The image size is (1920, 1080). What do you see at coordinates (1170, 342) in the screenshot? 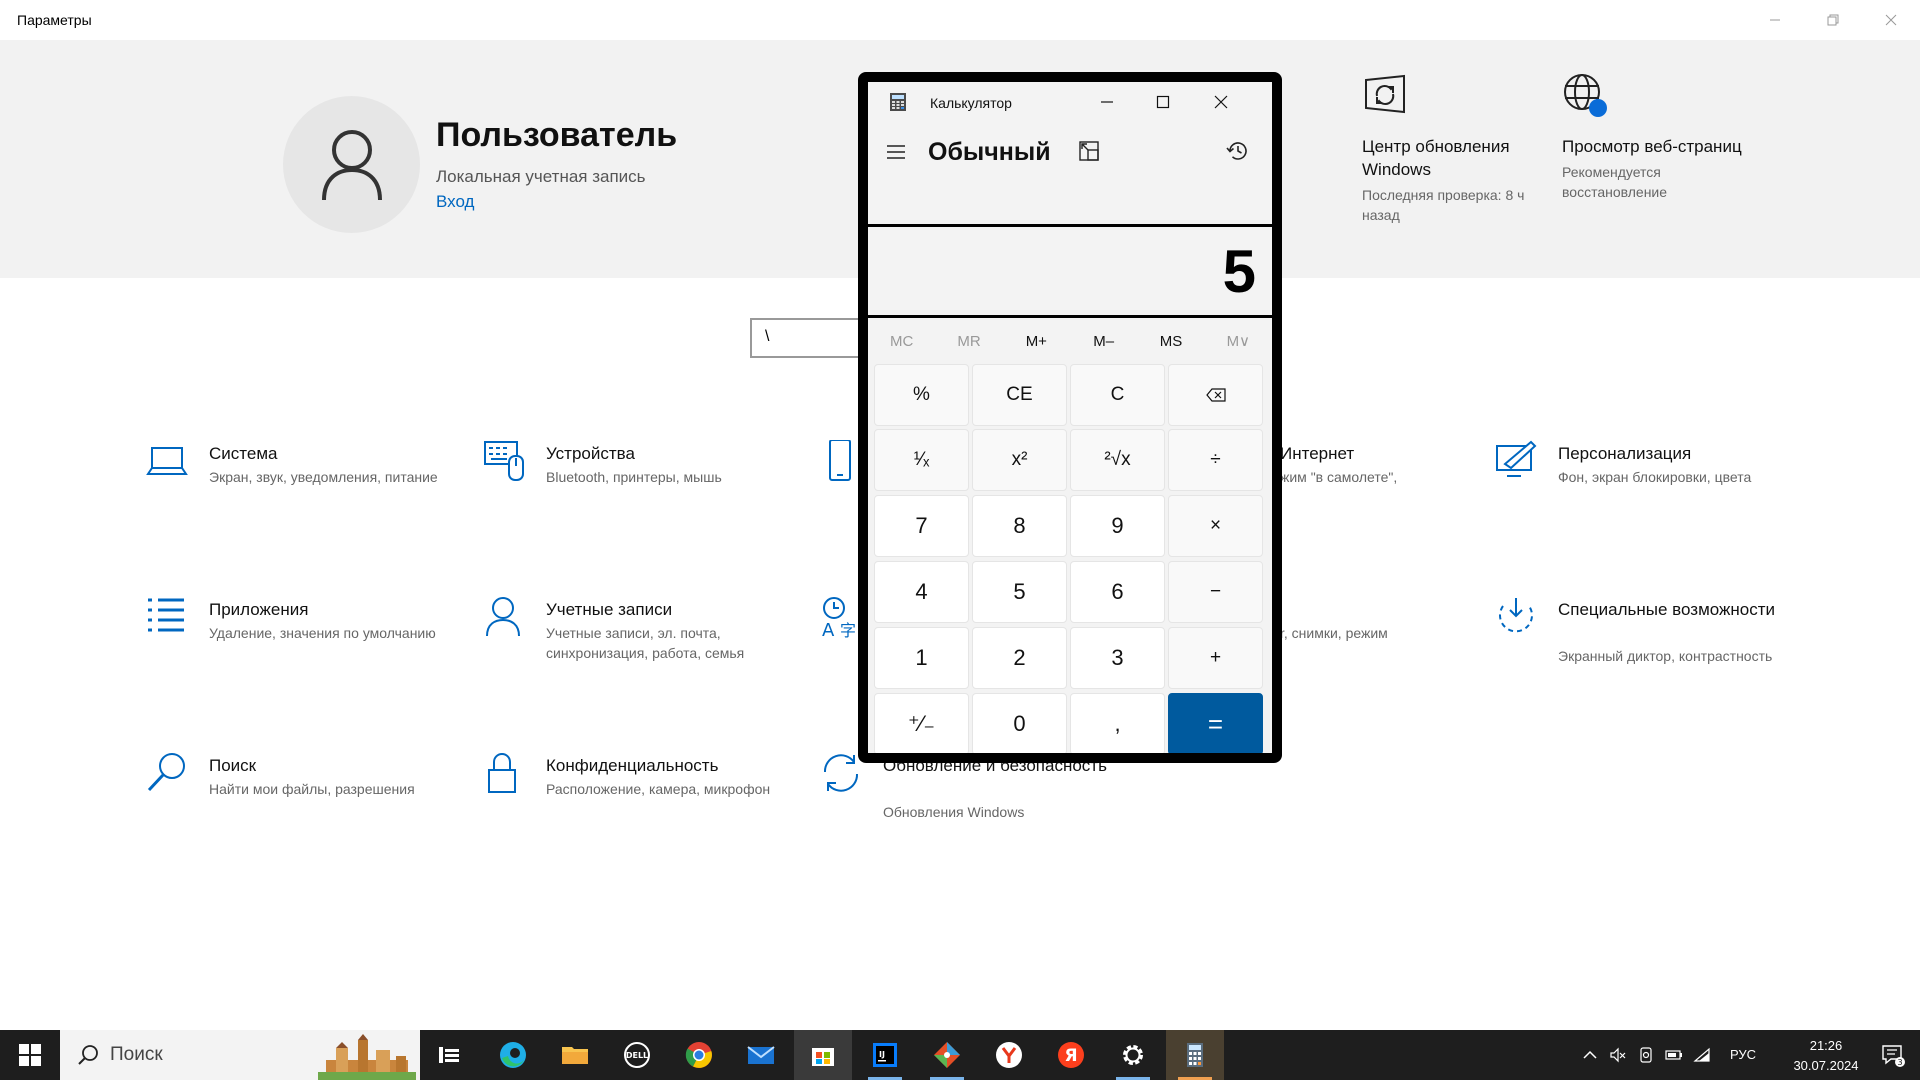
I see `memory-store-button: MS` at bounding box center [1170, 342].